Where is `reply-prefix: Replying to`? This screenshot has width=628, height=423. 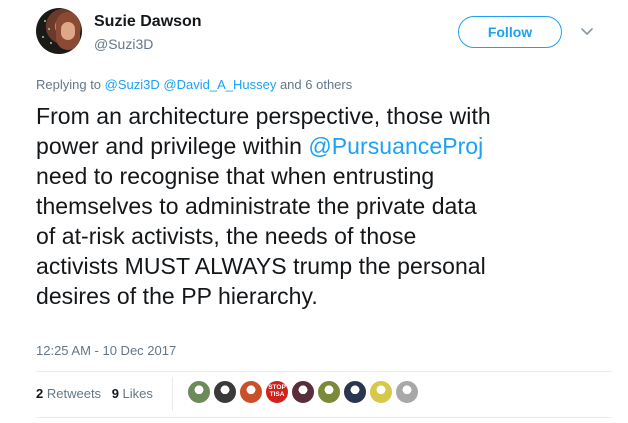 reply-prefix: Replying to is located at coordinates (69, 84).